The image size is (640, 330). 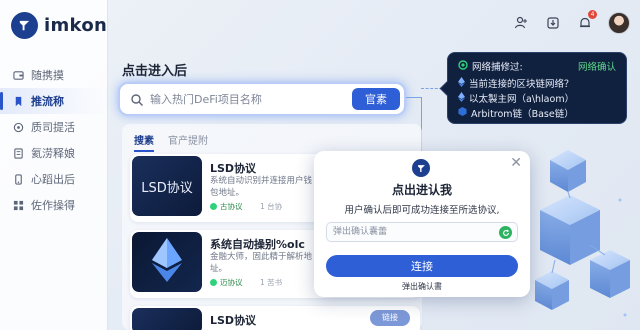 I want to click on download-icon, so click(x=553, y=23).